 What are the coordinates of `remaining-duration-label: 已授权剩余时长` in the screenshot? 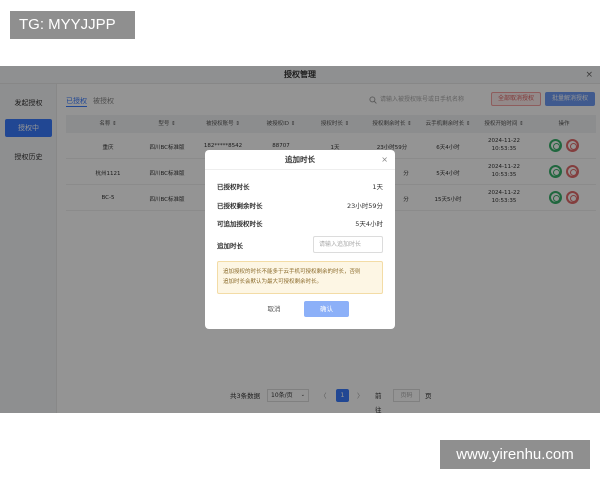 It's located at (240, 206).